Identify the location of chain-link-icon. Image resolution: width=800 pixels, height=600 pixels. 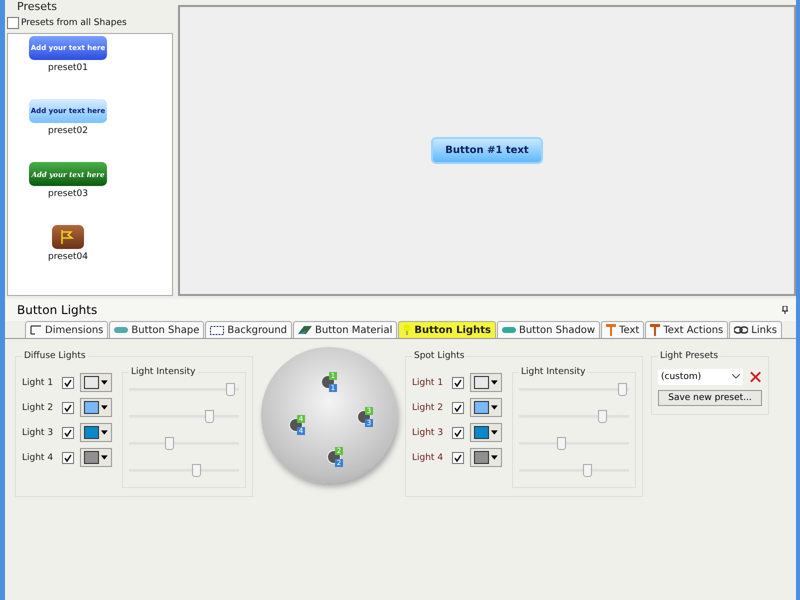
(741, 330).